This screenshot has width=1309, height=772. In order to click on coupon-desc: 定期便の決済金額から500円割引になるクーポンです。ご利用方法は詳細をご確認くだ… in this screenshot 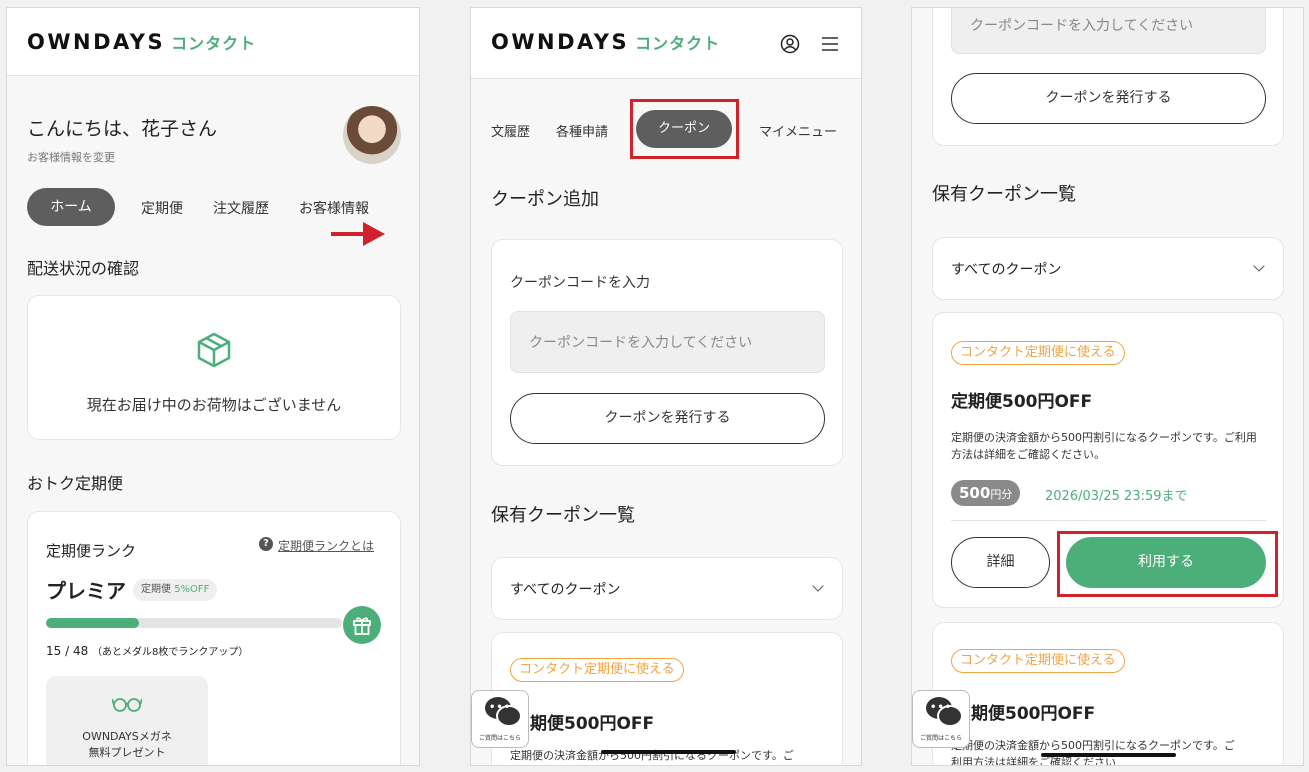, I will do `click(1104, 446)`.